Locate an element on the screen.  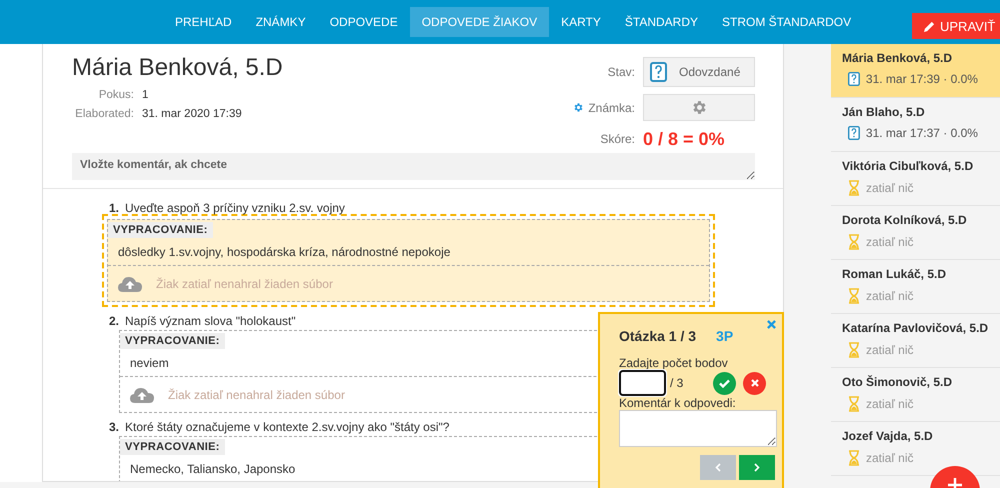
student-item: Mária Benková, 5.D 31. mar 17:39 · 0.0% is located at coordinates (915, 71).